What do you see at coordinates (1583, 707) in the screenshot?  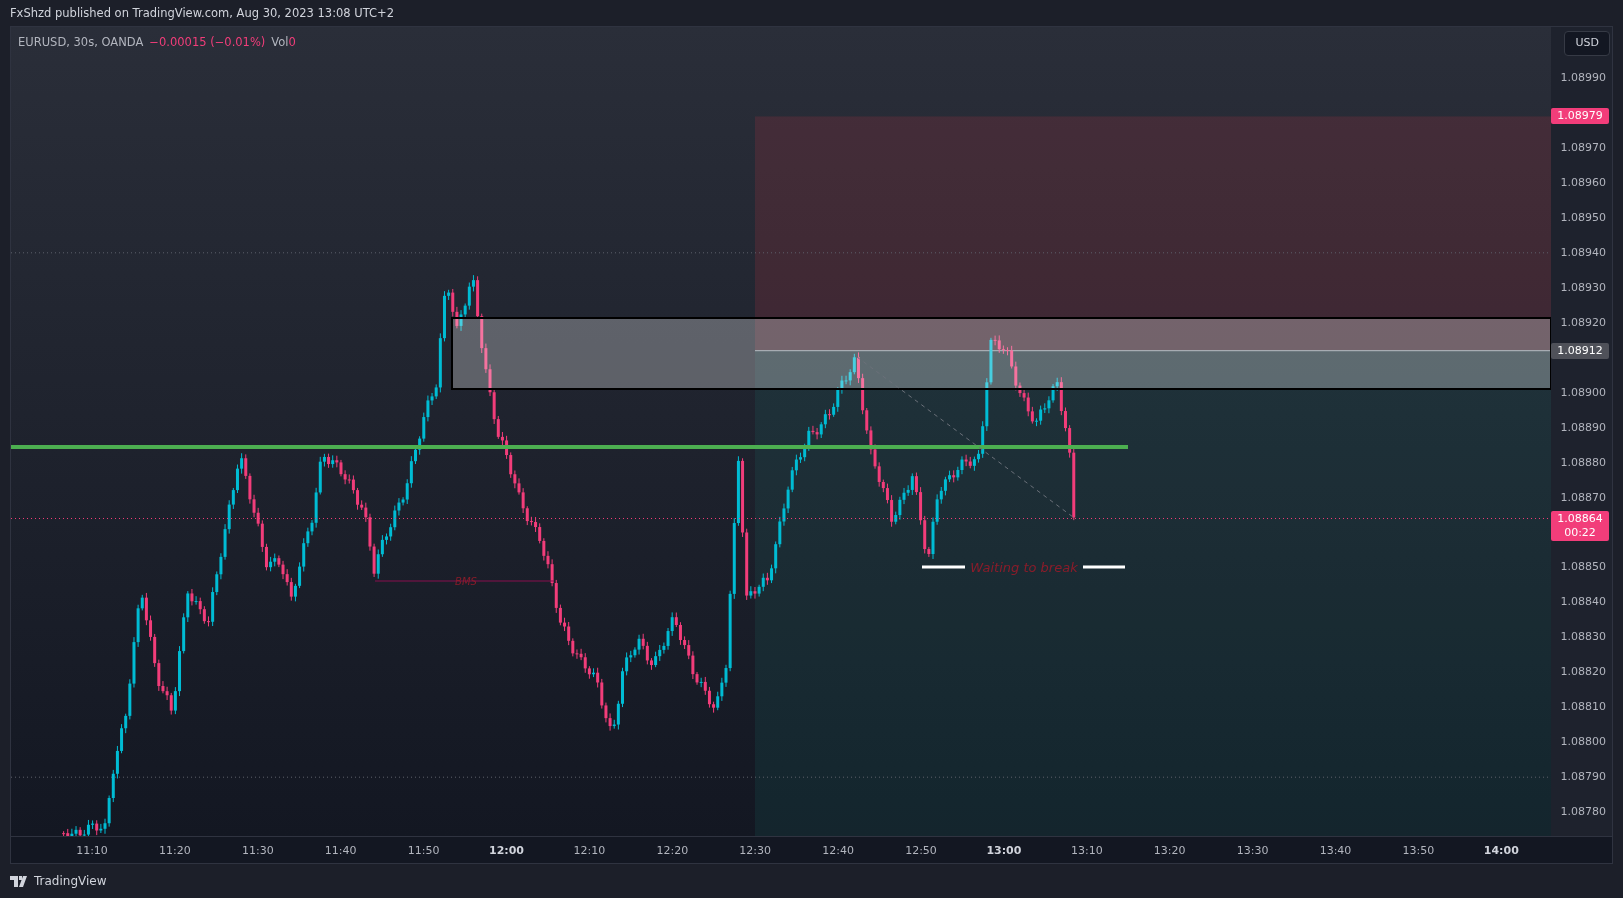 I see `price-label: 1.08810` at bounding box center [1583, 707].